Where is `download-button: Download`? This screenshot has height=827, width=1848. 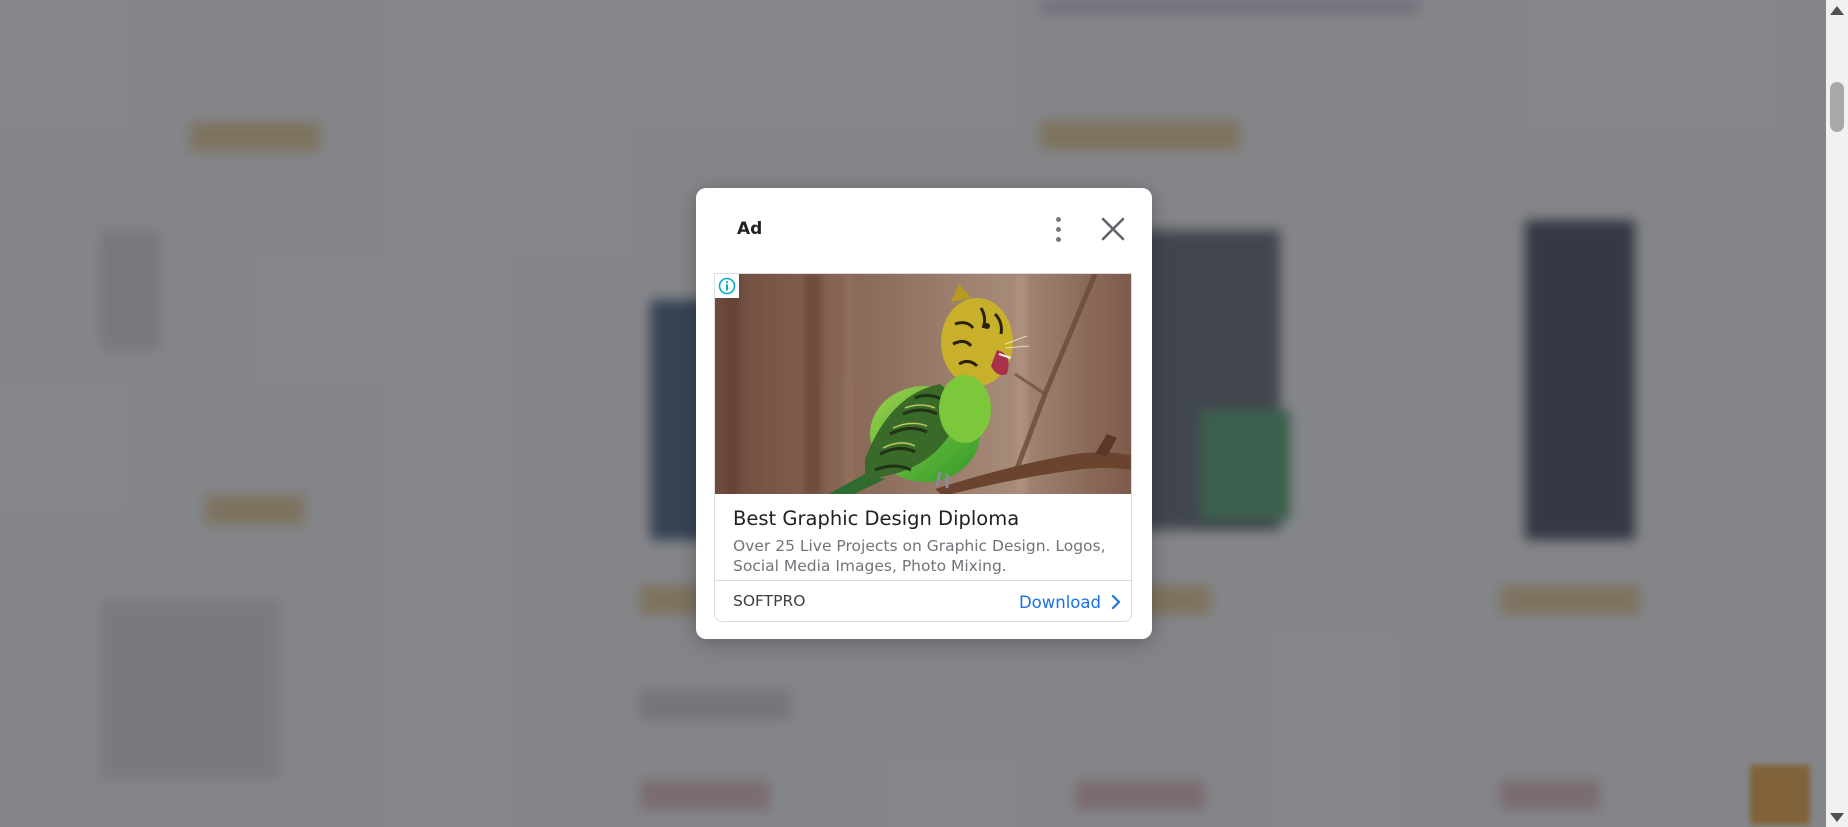 download-button: Download is located at coordinates (1061, 602).